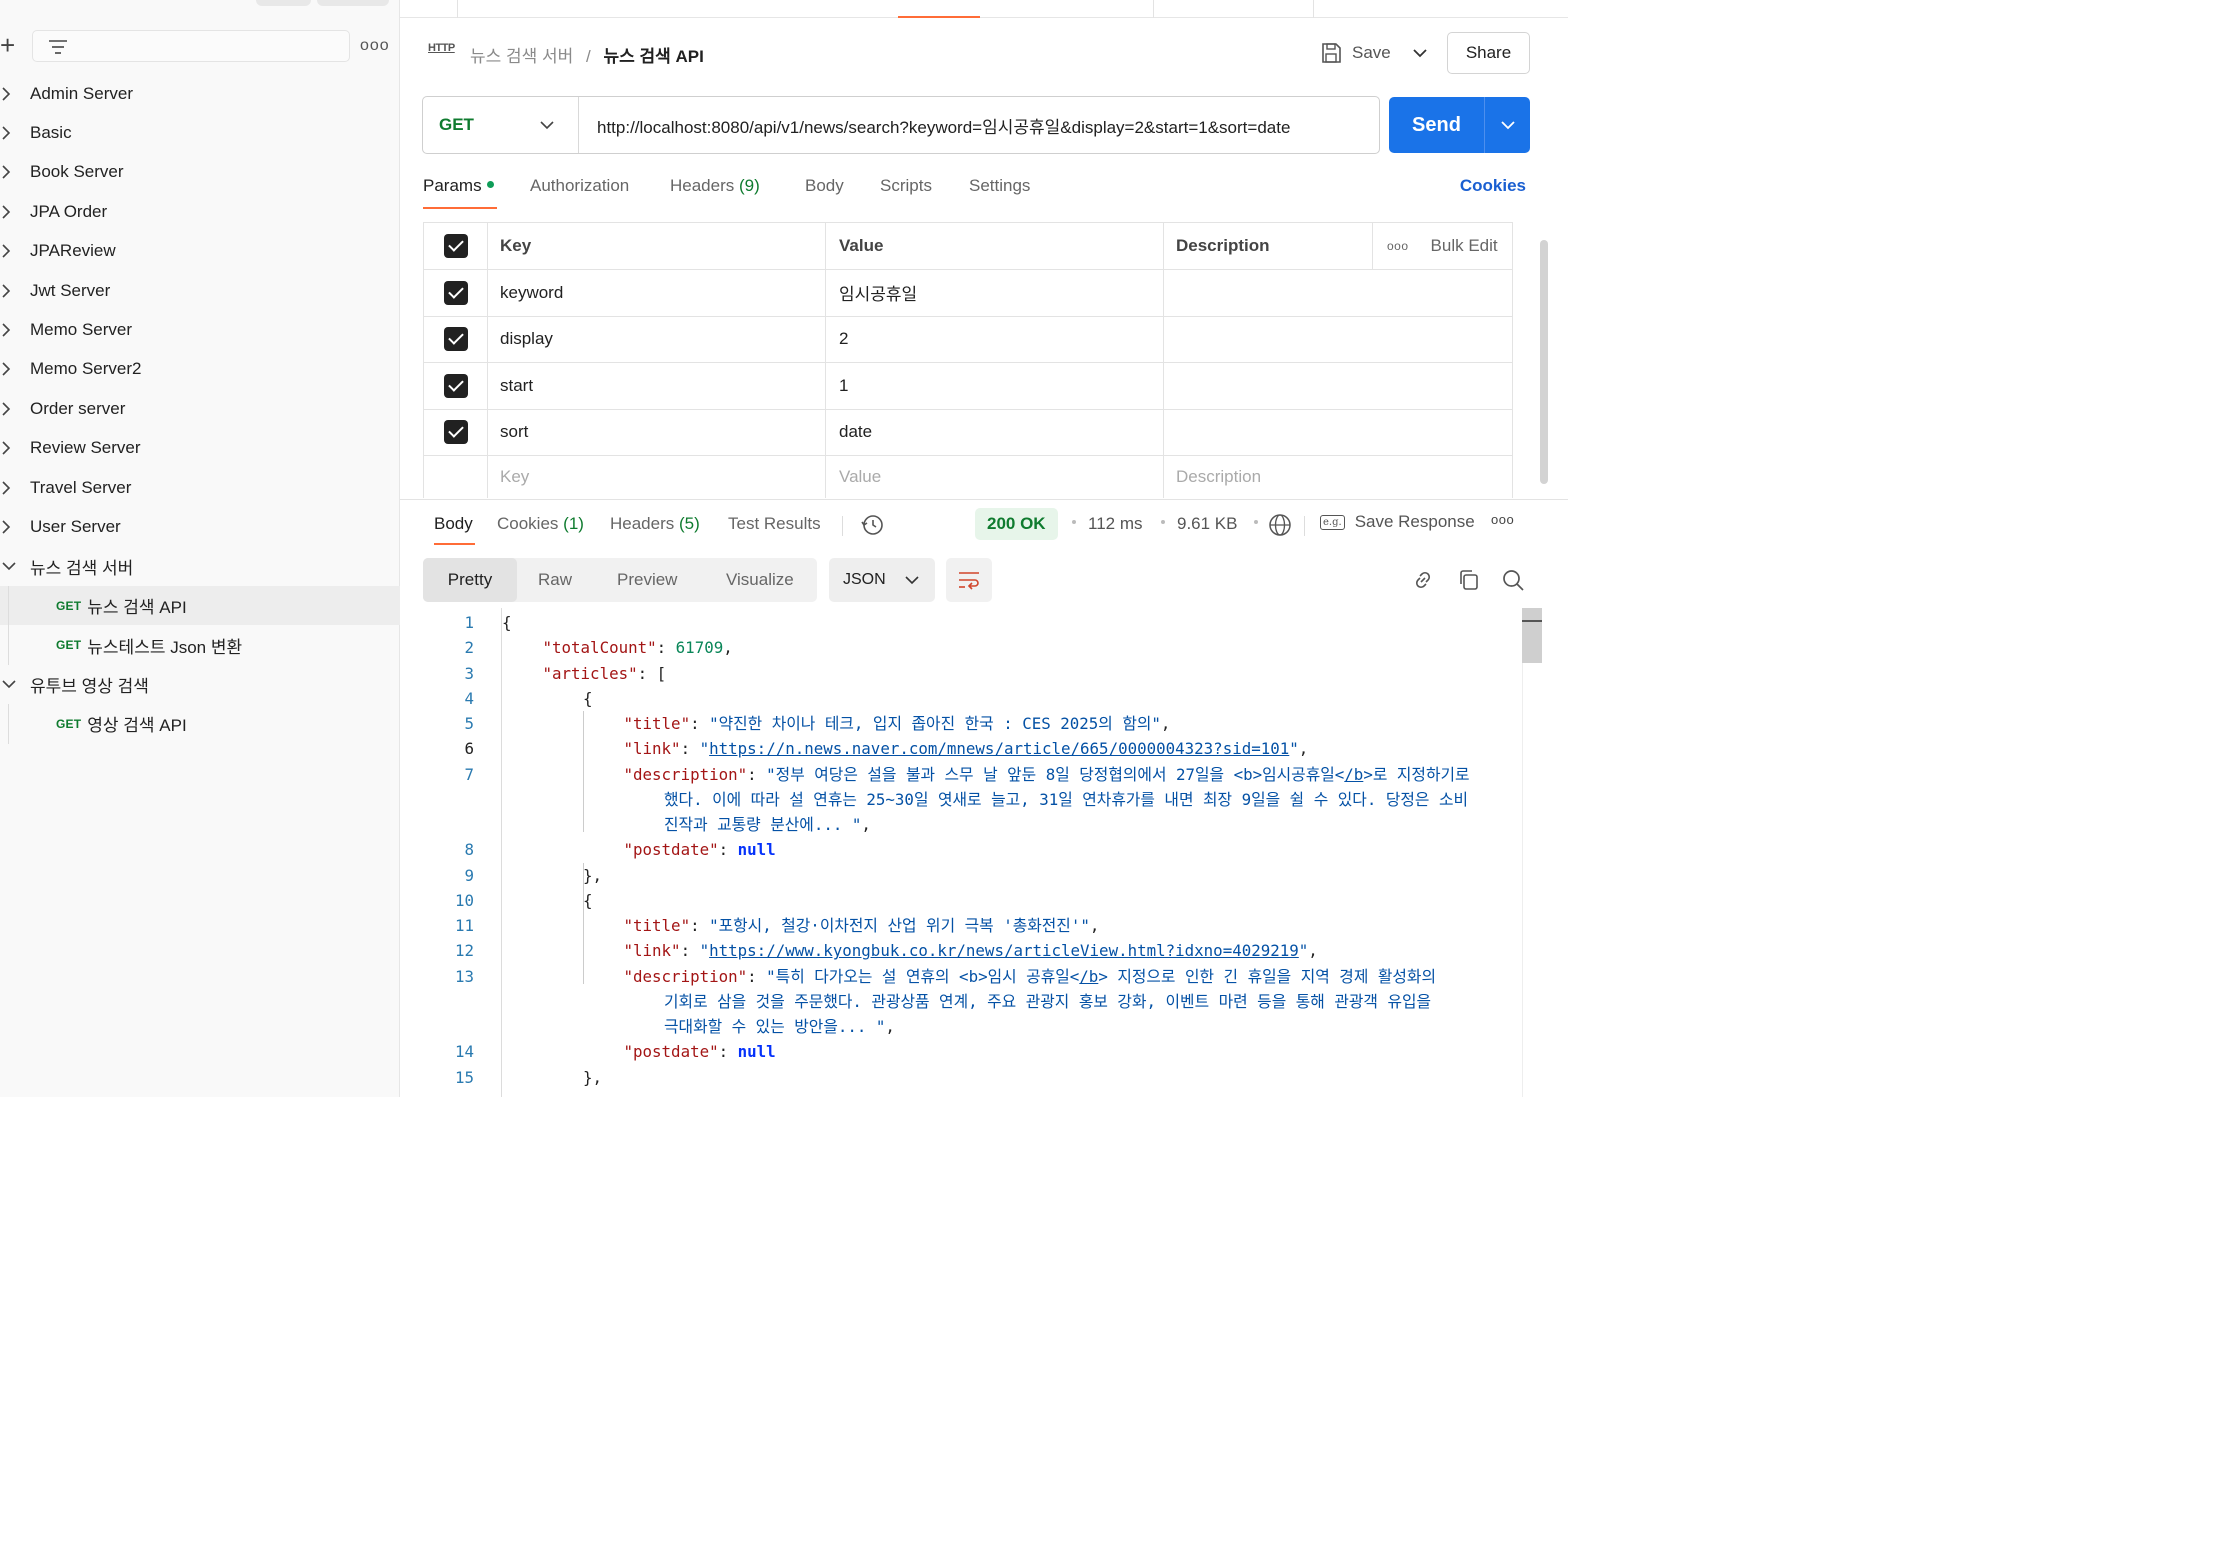 The height and width of the screenshot is (1562, 2232). I want to click on save-response-button: e.g. Save Response, so click(1397, 522).